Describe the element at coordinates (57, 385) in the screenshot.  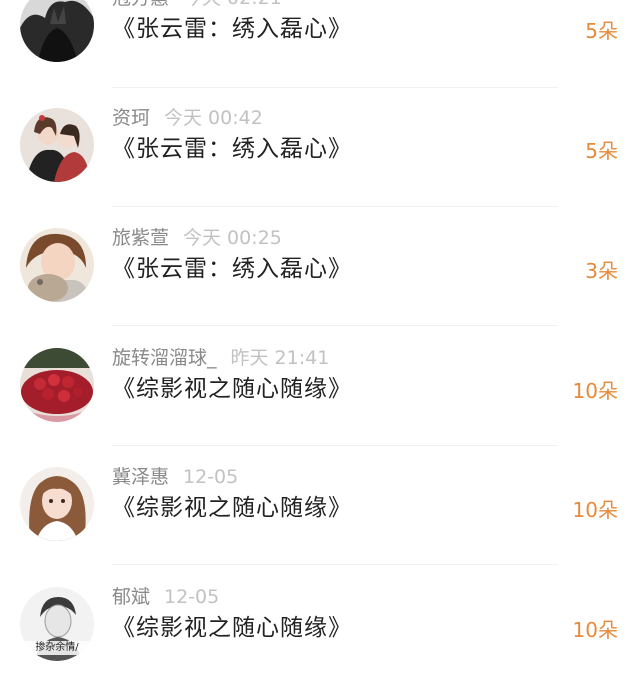
I see `avatar-rose-bouquet-icon` at that location.